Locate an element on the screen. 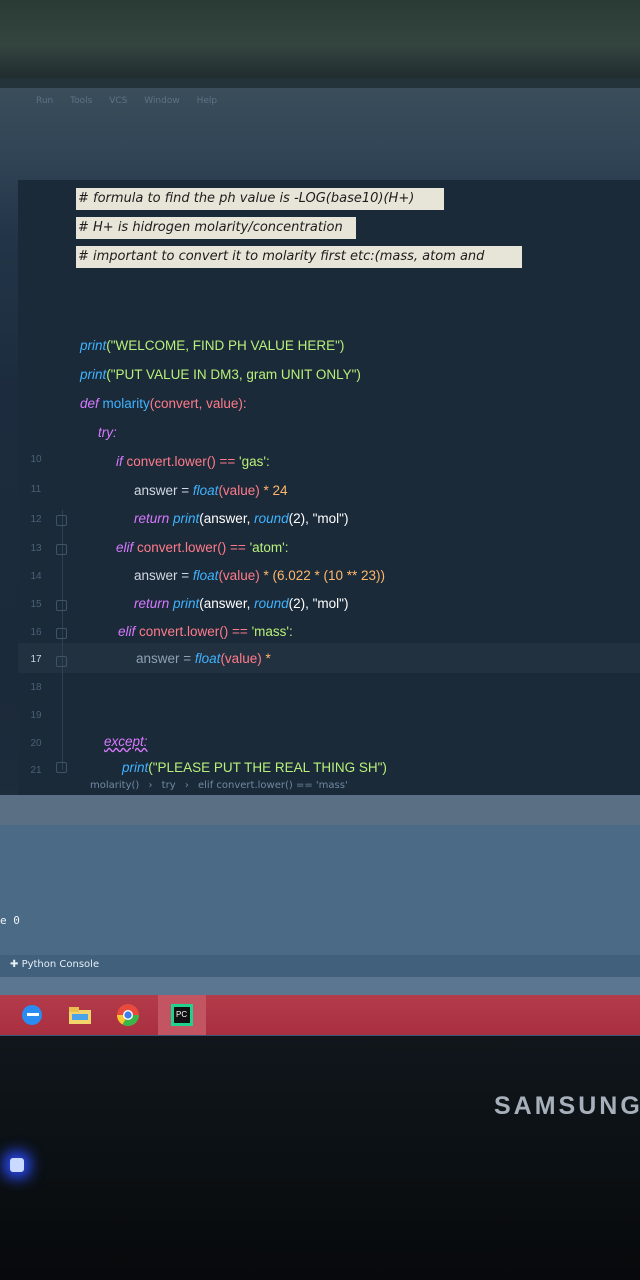 This screenshot has width=640, height=1280. string-literal: ("WELCOME, FIND PH VALUE HERE") is located at coordinates (225, 345).